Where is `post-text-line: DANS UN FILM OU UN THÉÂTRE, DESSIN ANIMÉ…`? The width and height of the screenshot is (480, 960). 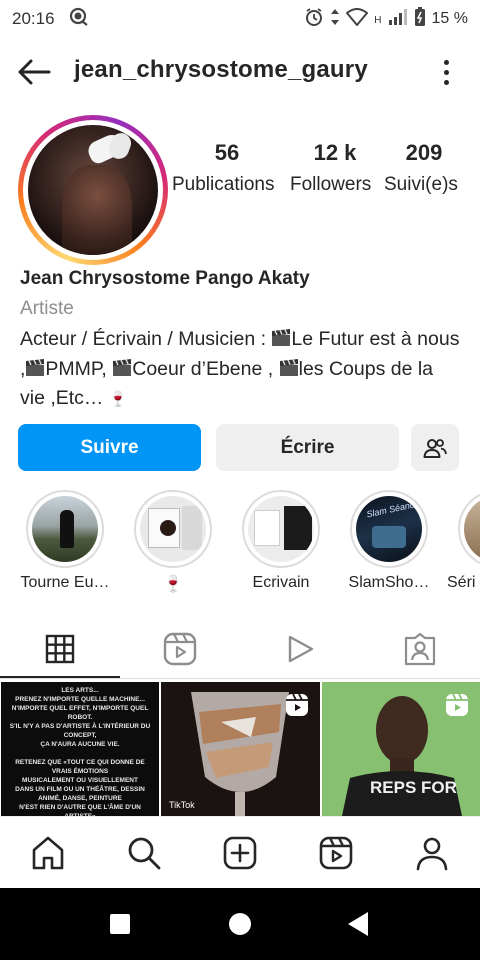 post-text-line: DANS UN FILM OU UN THÉÂTRE, DESSIN ANIMÉ… is located at coordinates (80, 794).